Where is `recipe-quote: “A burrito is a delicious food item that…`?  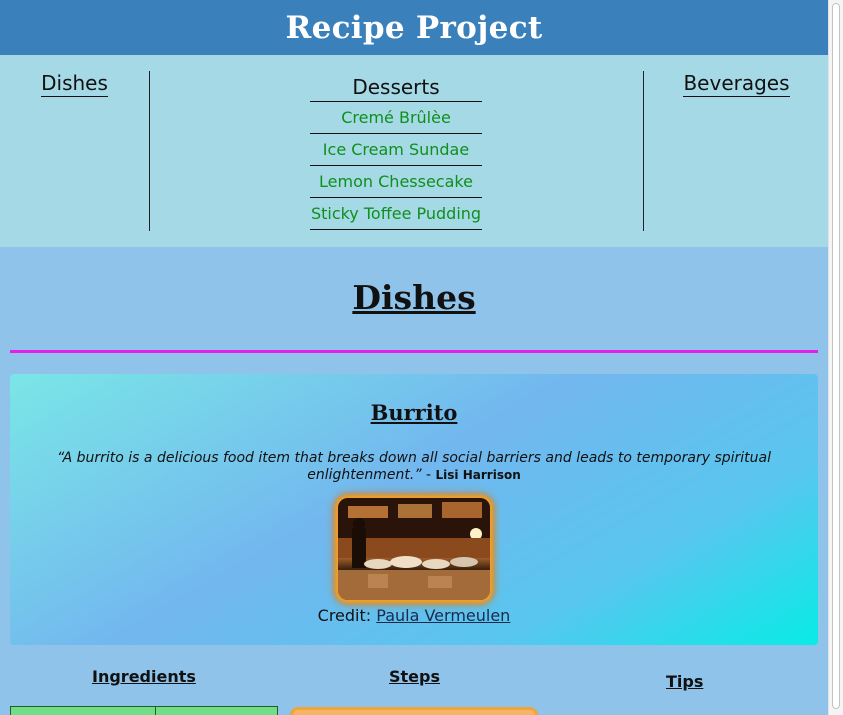 recipe-quote: “A burrito is a delicious food item that… is located at coordinates (414, 467).